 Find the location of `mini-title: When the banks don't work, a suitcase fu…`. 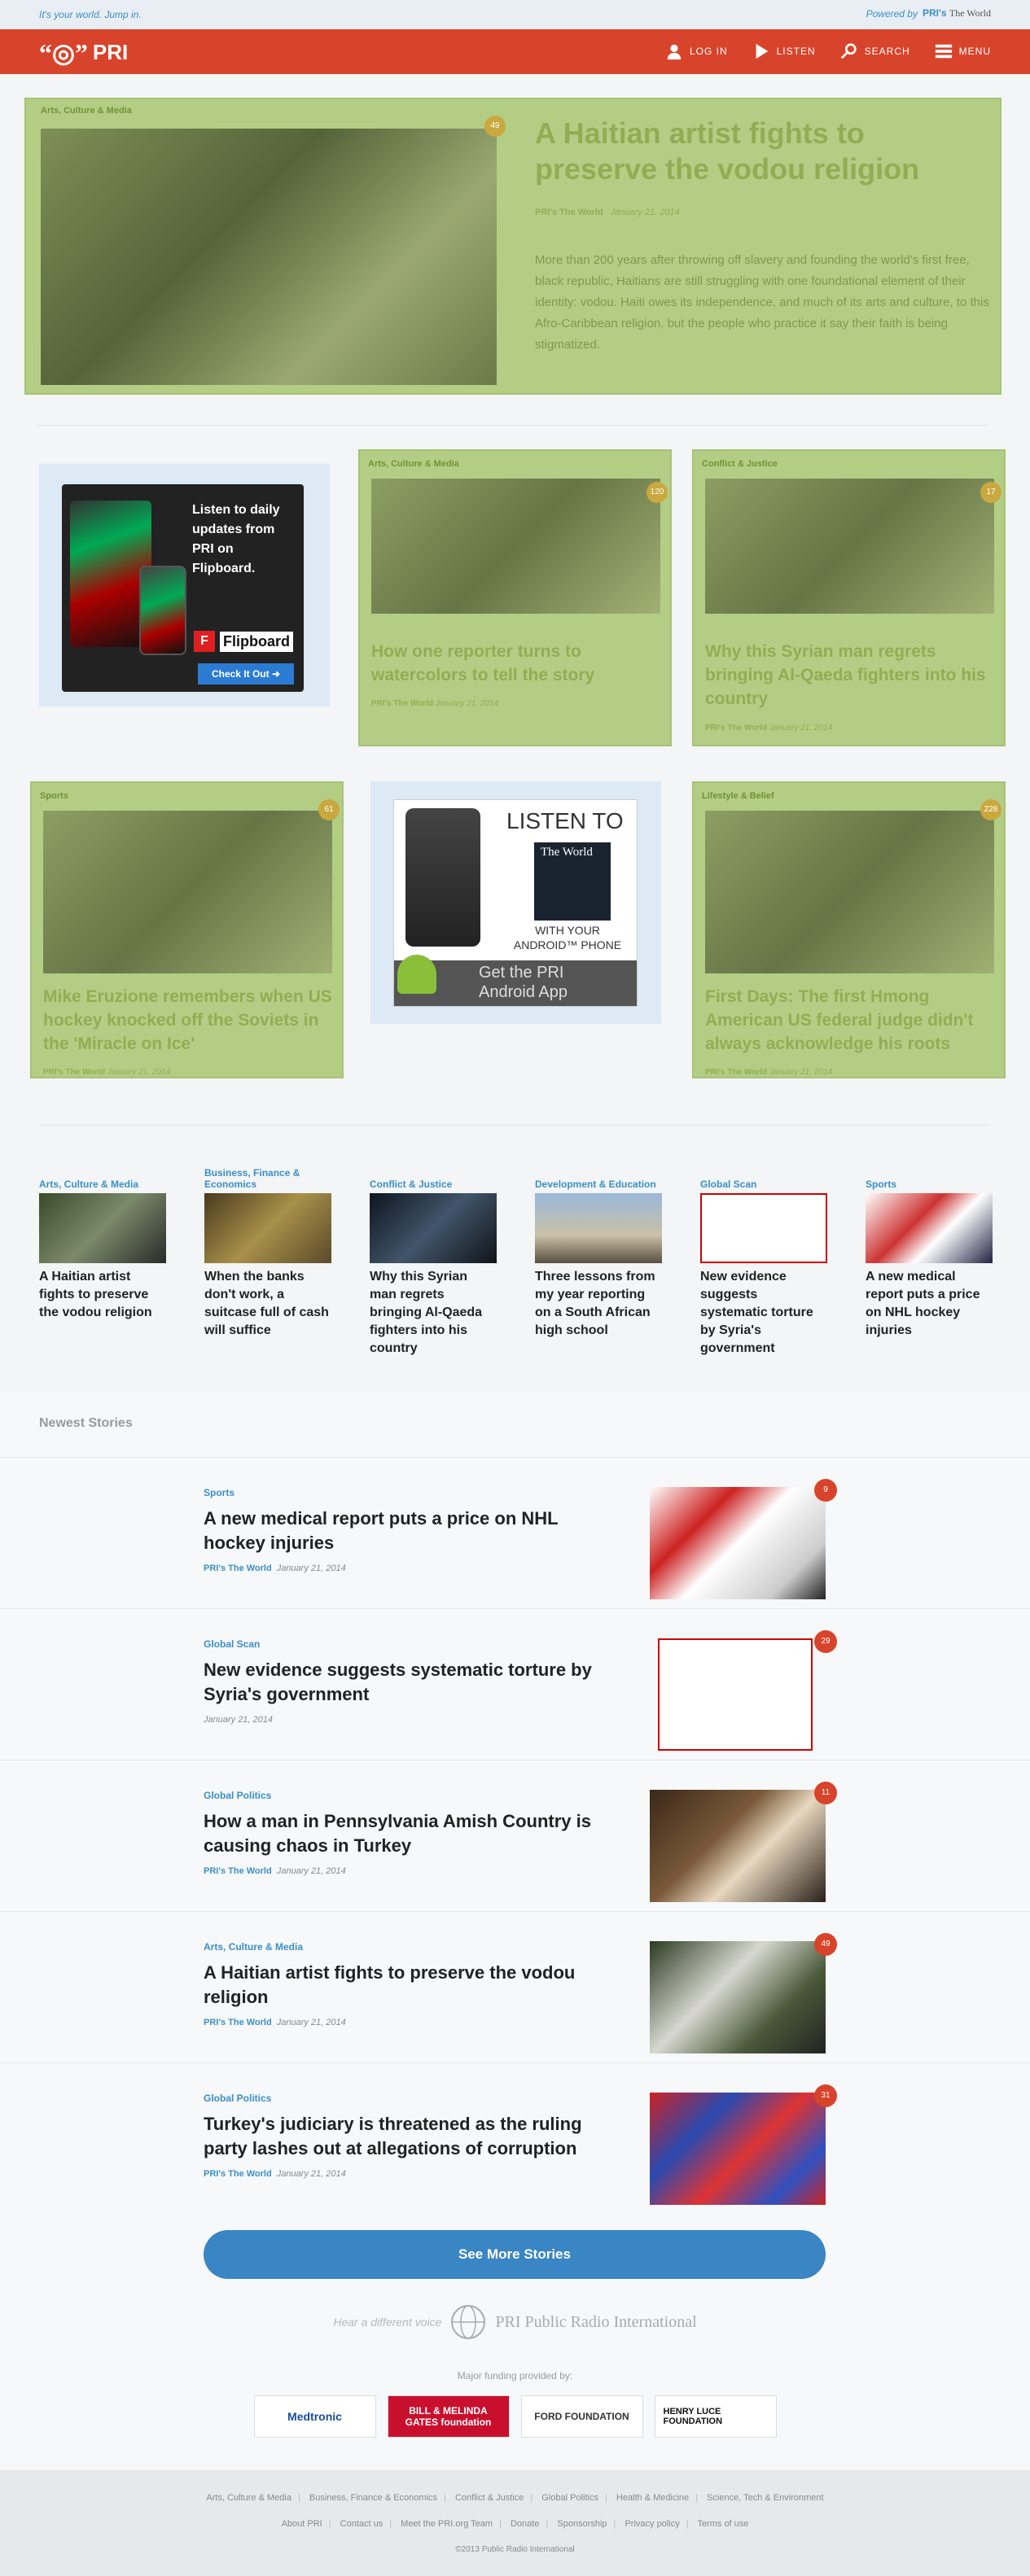

mini-title: When the banks don't work, a suitcase fu… is located at coordinates (267, 1304).